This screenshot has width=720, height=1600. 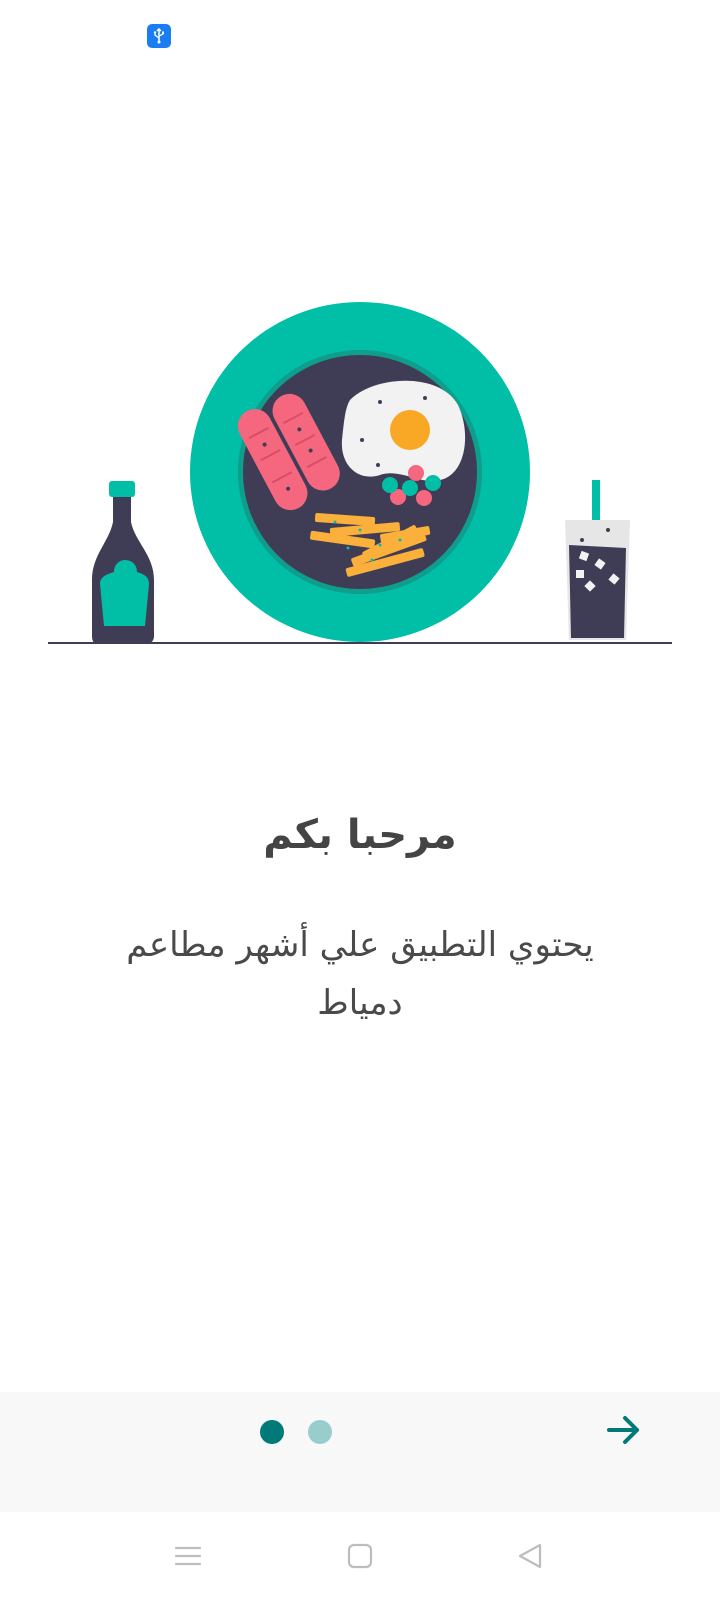 What do you see at coordinates (530, 1556) in the screenshot?
I see `back-triangle-icon` at bounding box center [530, 1556].